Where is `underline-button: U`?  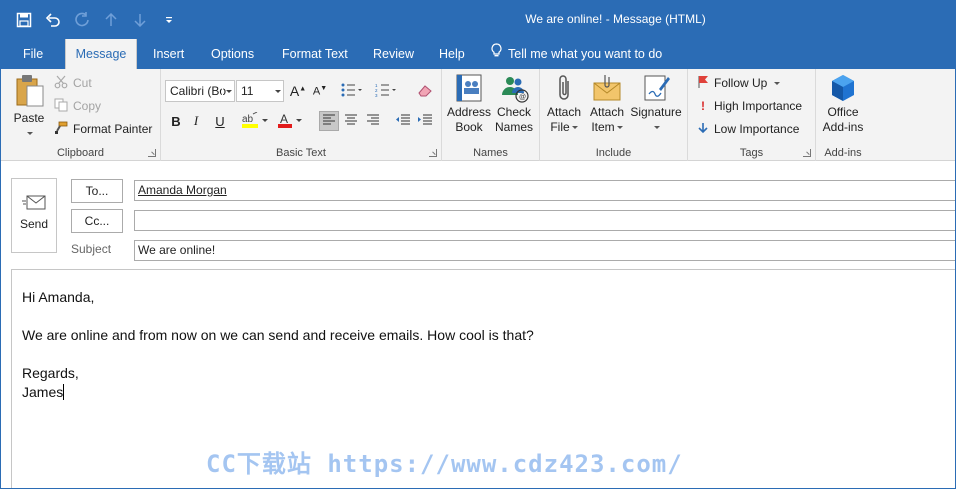
underline-button: U is located at coordinates (220, 121).